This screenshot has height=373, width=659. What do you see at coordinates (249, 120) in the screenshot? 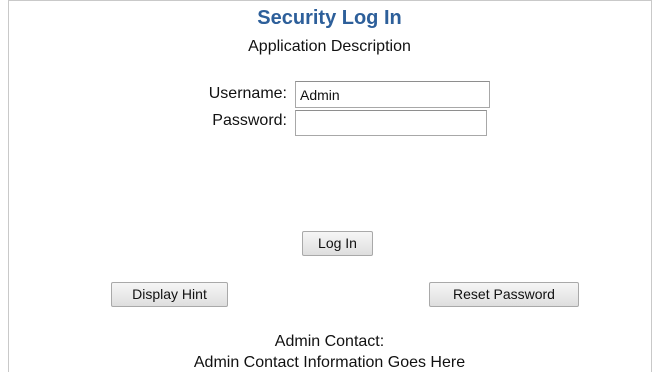
I see `password-label: Password:` at bounding box center [249, 120].